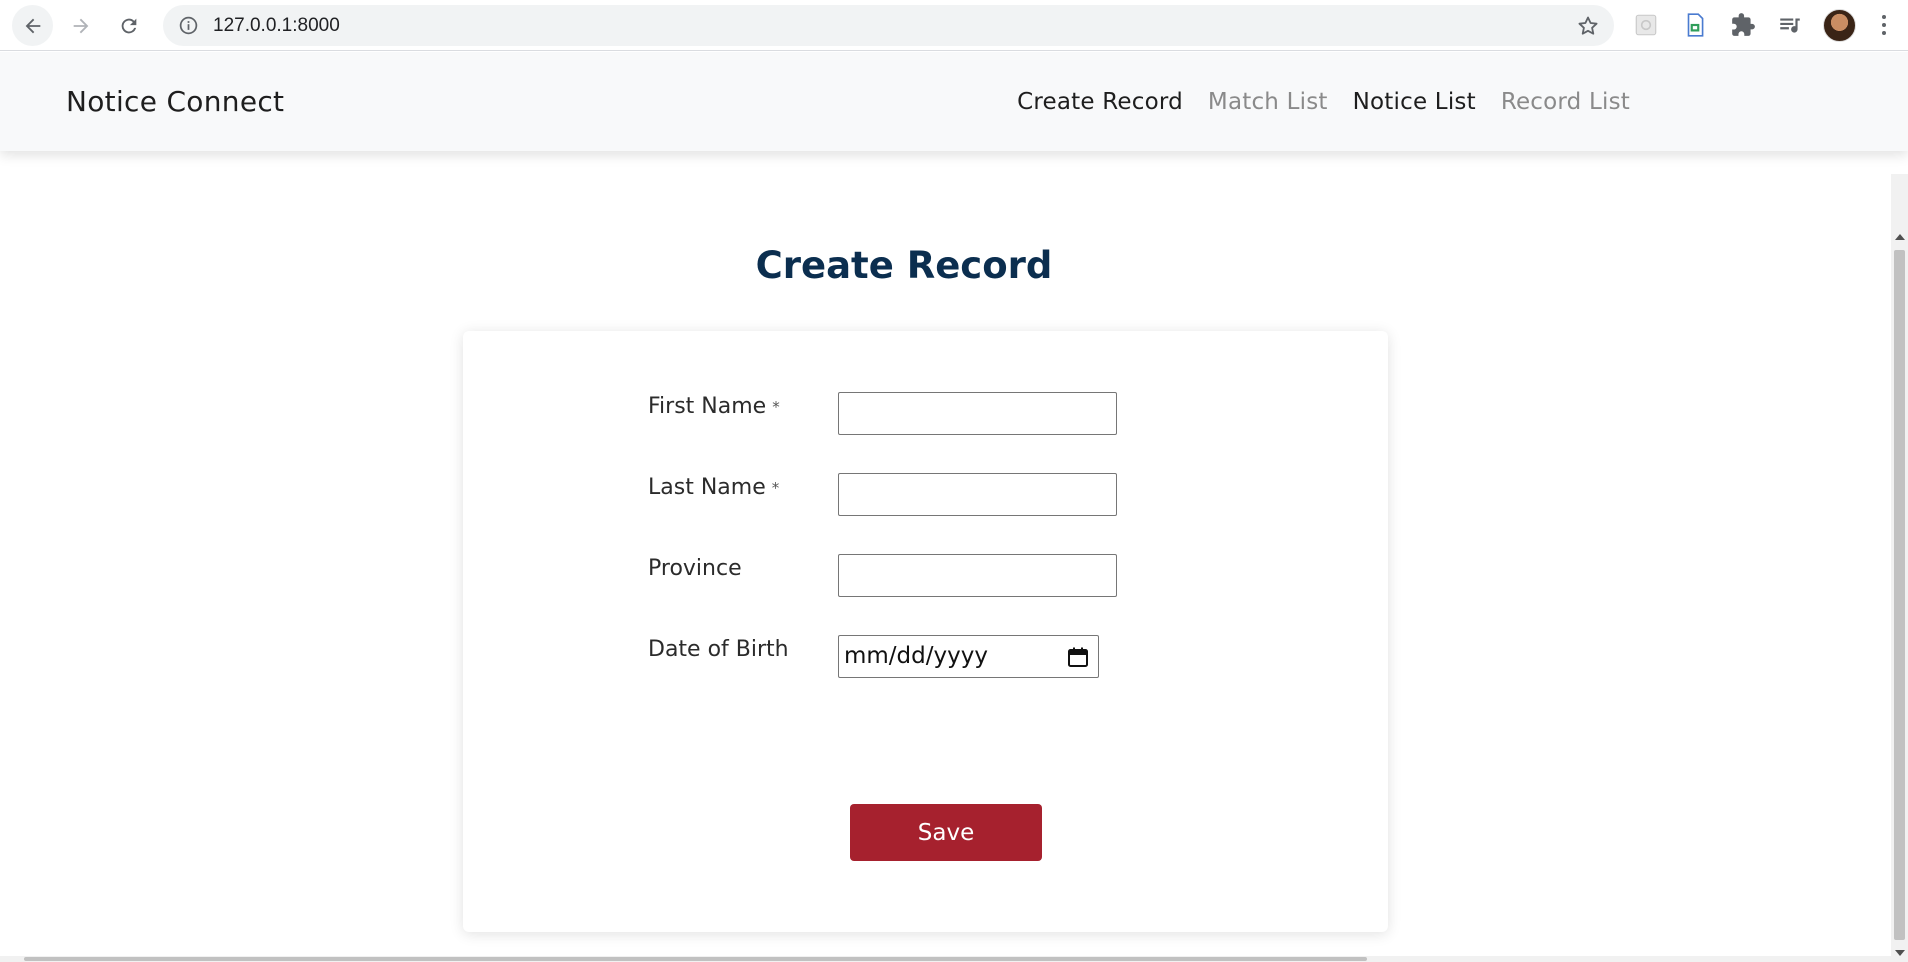  I want to click on scroll-down-icon, so click(1900, 953).